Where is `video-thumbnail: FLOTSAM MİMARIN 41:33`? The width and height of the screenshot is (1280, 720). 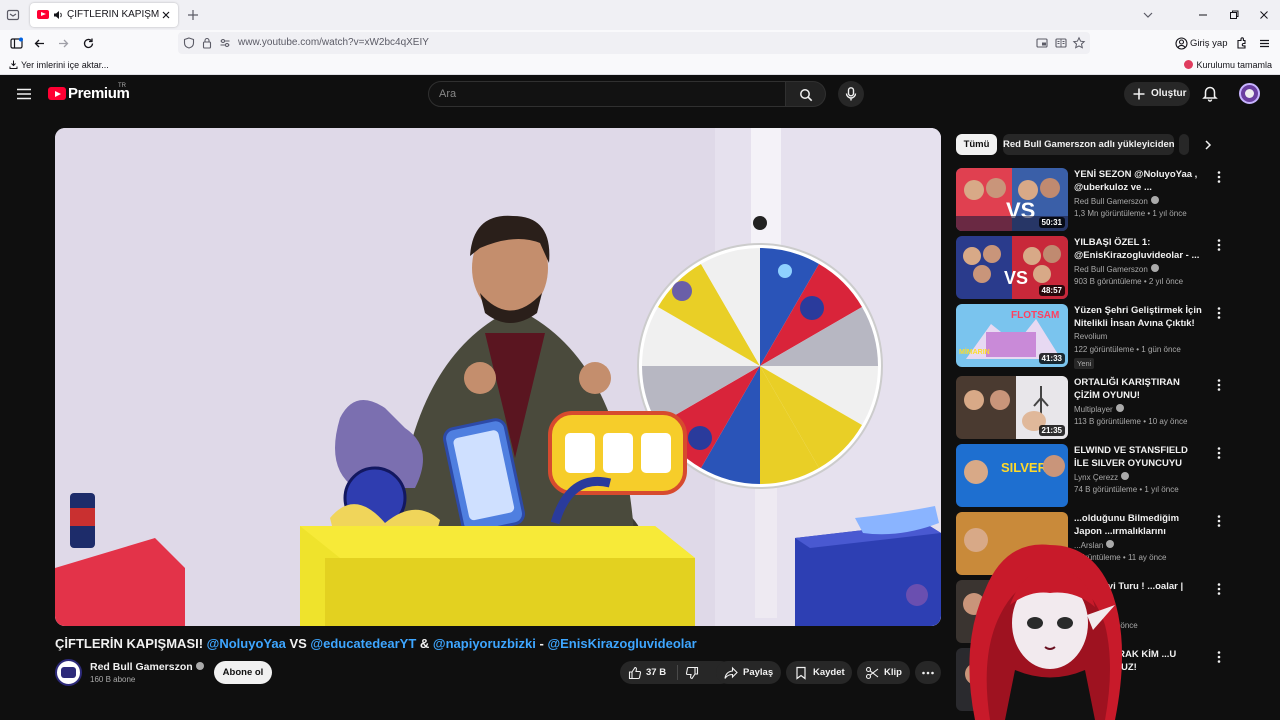
video-thumbnail: FLOTSAM MİMARIN 41:33 is located at coordinates (1012, 335).